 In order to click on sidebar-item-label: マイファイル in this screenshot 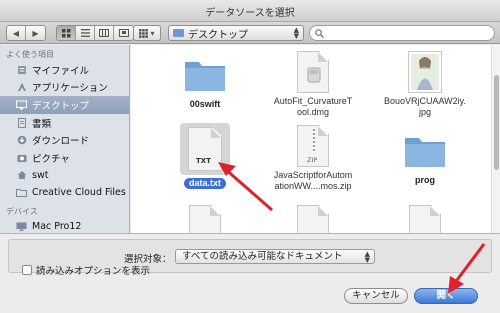, I will do `click(61, 71)`.